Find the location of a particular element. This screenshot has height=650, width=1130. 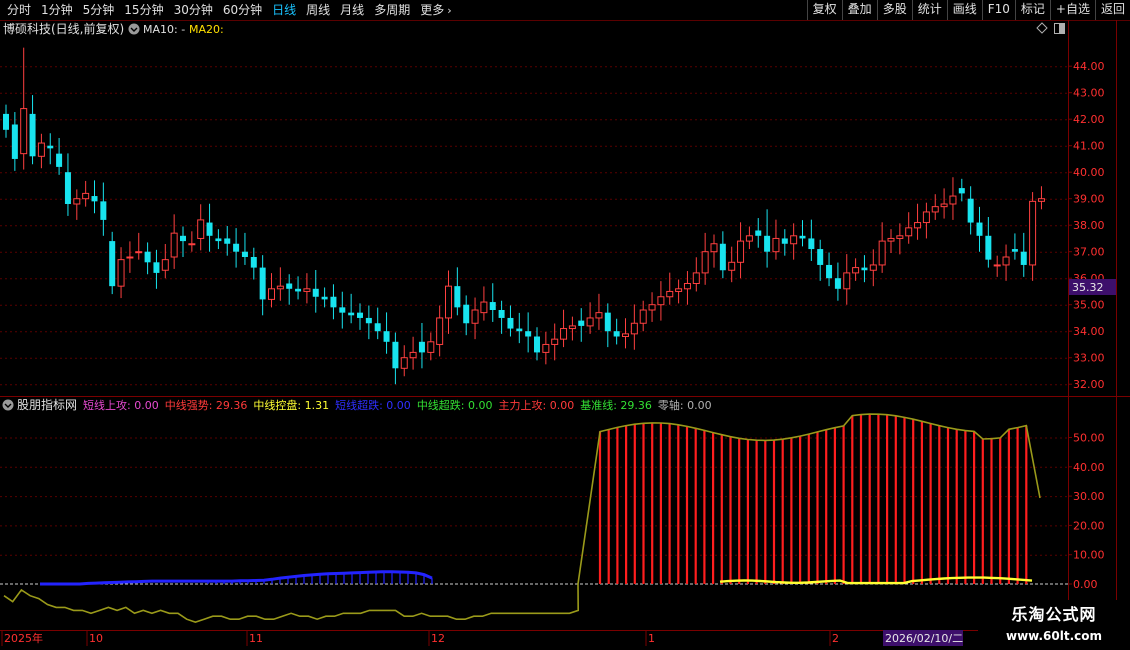

price-tick-label: 32.00 is located at coordinates (1089, 384).